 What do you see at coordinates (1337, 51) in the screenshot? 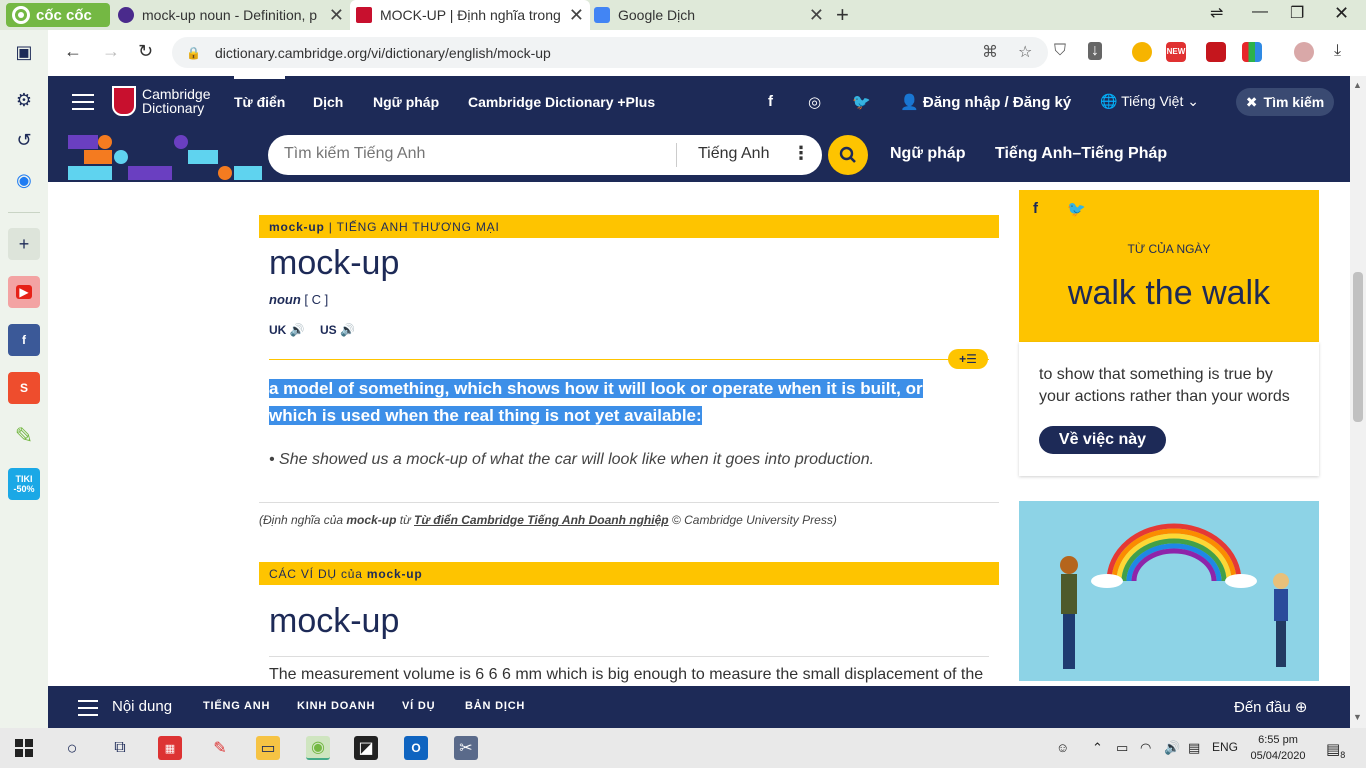
I see `downloads-icon: ⤓` at bounding box center [1337, 51].